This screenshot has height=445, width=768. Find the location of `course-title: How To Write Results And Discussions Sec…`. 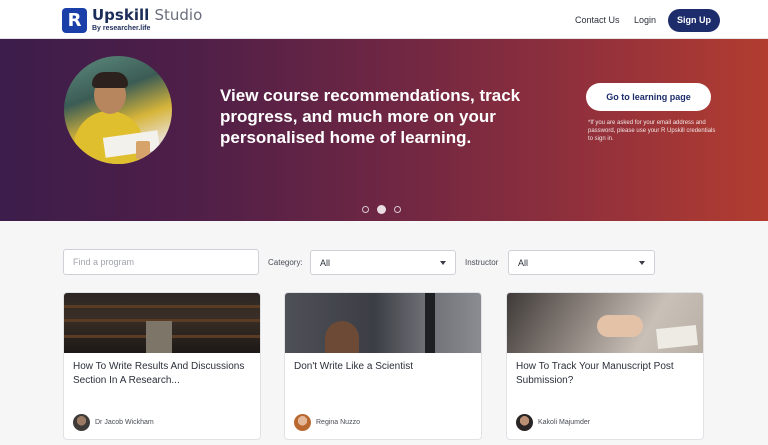

course-title: How To Write Results And Discussions Sec… is located at coordinates (159, 373).